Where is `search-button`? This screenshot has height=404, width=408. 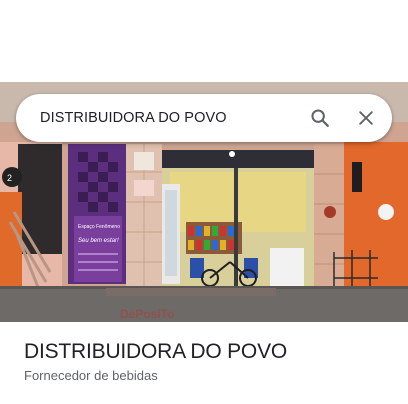 search-button is located at coordinates (320, 118).